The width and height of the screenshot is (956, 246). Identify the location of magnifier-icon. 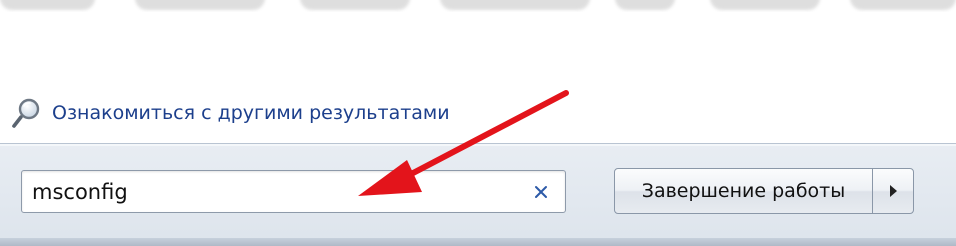
(26, 113).